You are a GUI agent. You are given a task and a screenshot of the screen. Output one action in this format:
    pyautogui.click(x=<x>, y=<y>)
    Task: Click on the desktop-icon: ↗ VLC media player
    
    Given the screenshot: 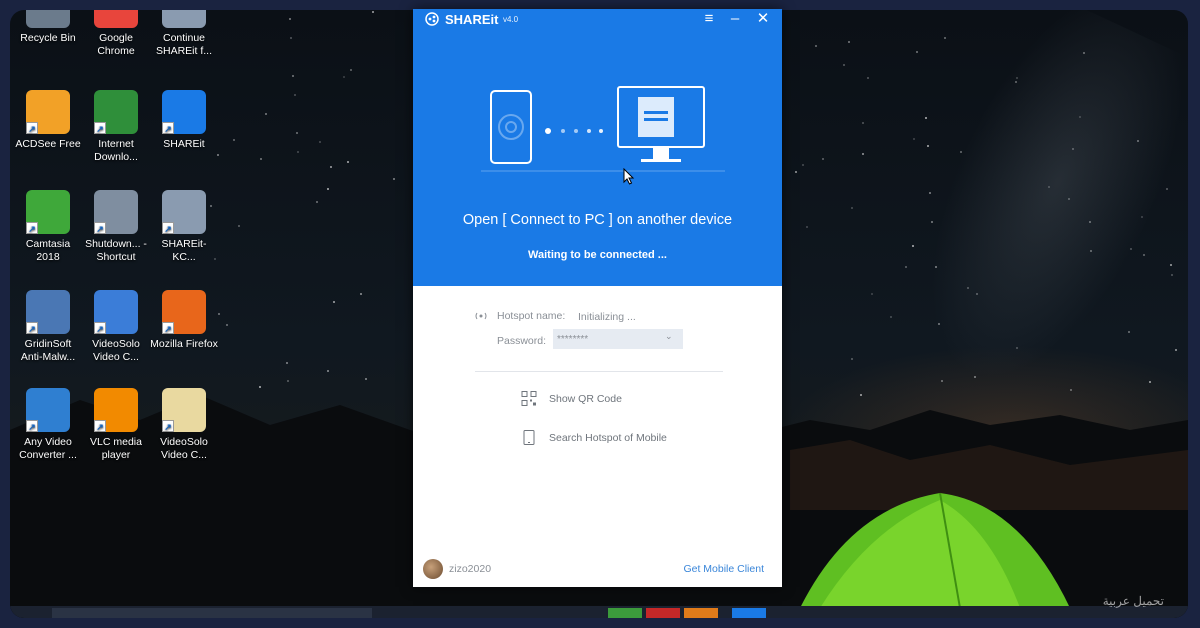 What is the action you would take?
    pyautogui.click(x=116, y=425)
    